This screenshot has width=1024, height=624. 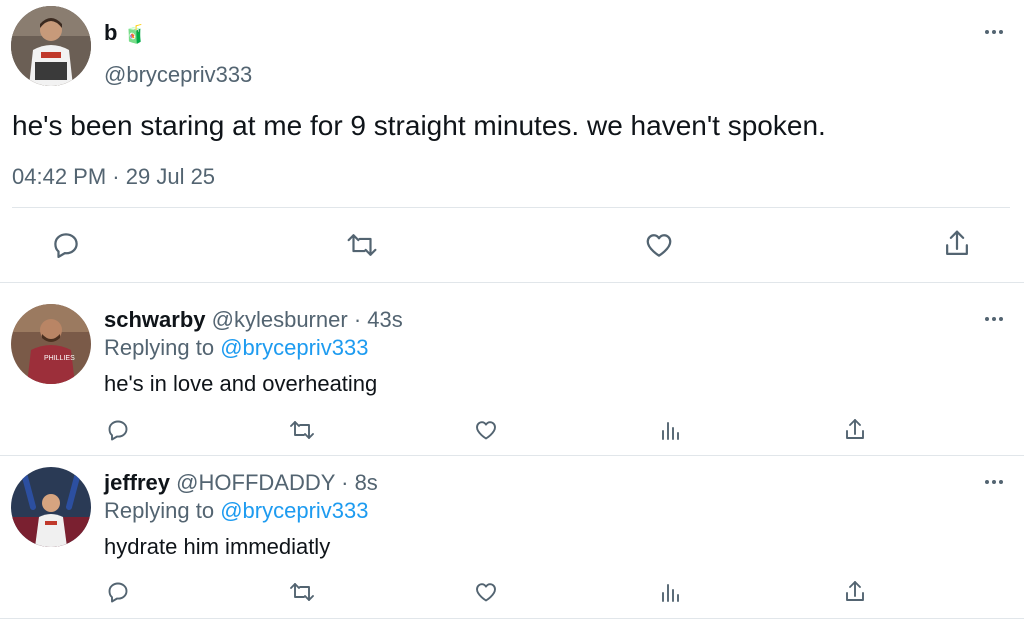 What do you see at coordinates (255, 482) in the screenshot?
I see `reply-author-handle: @HOFFDADDY` at bounding box center [255, 482].